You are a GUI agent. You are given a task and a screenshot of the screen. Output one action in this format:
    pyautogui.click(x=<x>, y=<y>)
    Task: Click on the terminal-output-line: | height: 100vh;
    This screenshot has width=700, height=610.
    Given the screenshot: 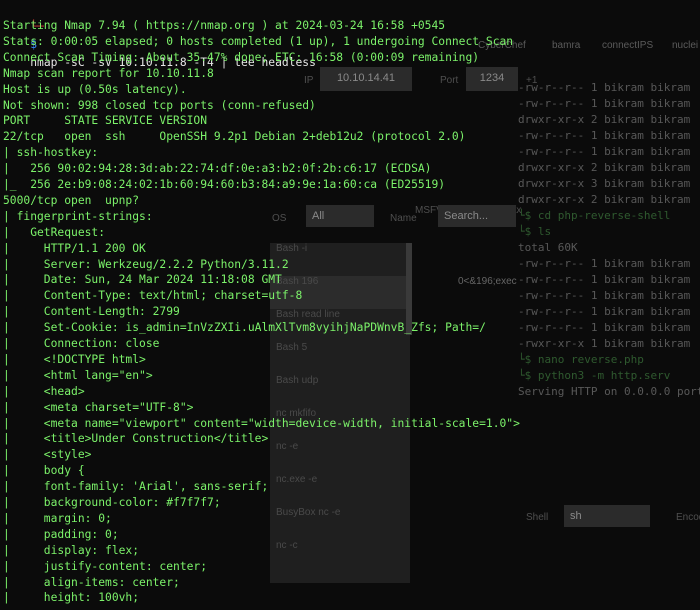 What is the action you would take?
    pyautogui.click(x=71, y=598)
    